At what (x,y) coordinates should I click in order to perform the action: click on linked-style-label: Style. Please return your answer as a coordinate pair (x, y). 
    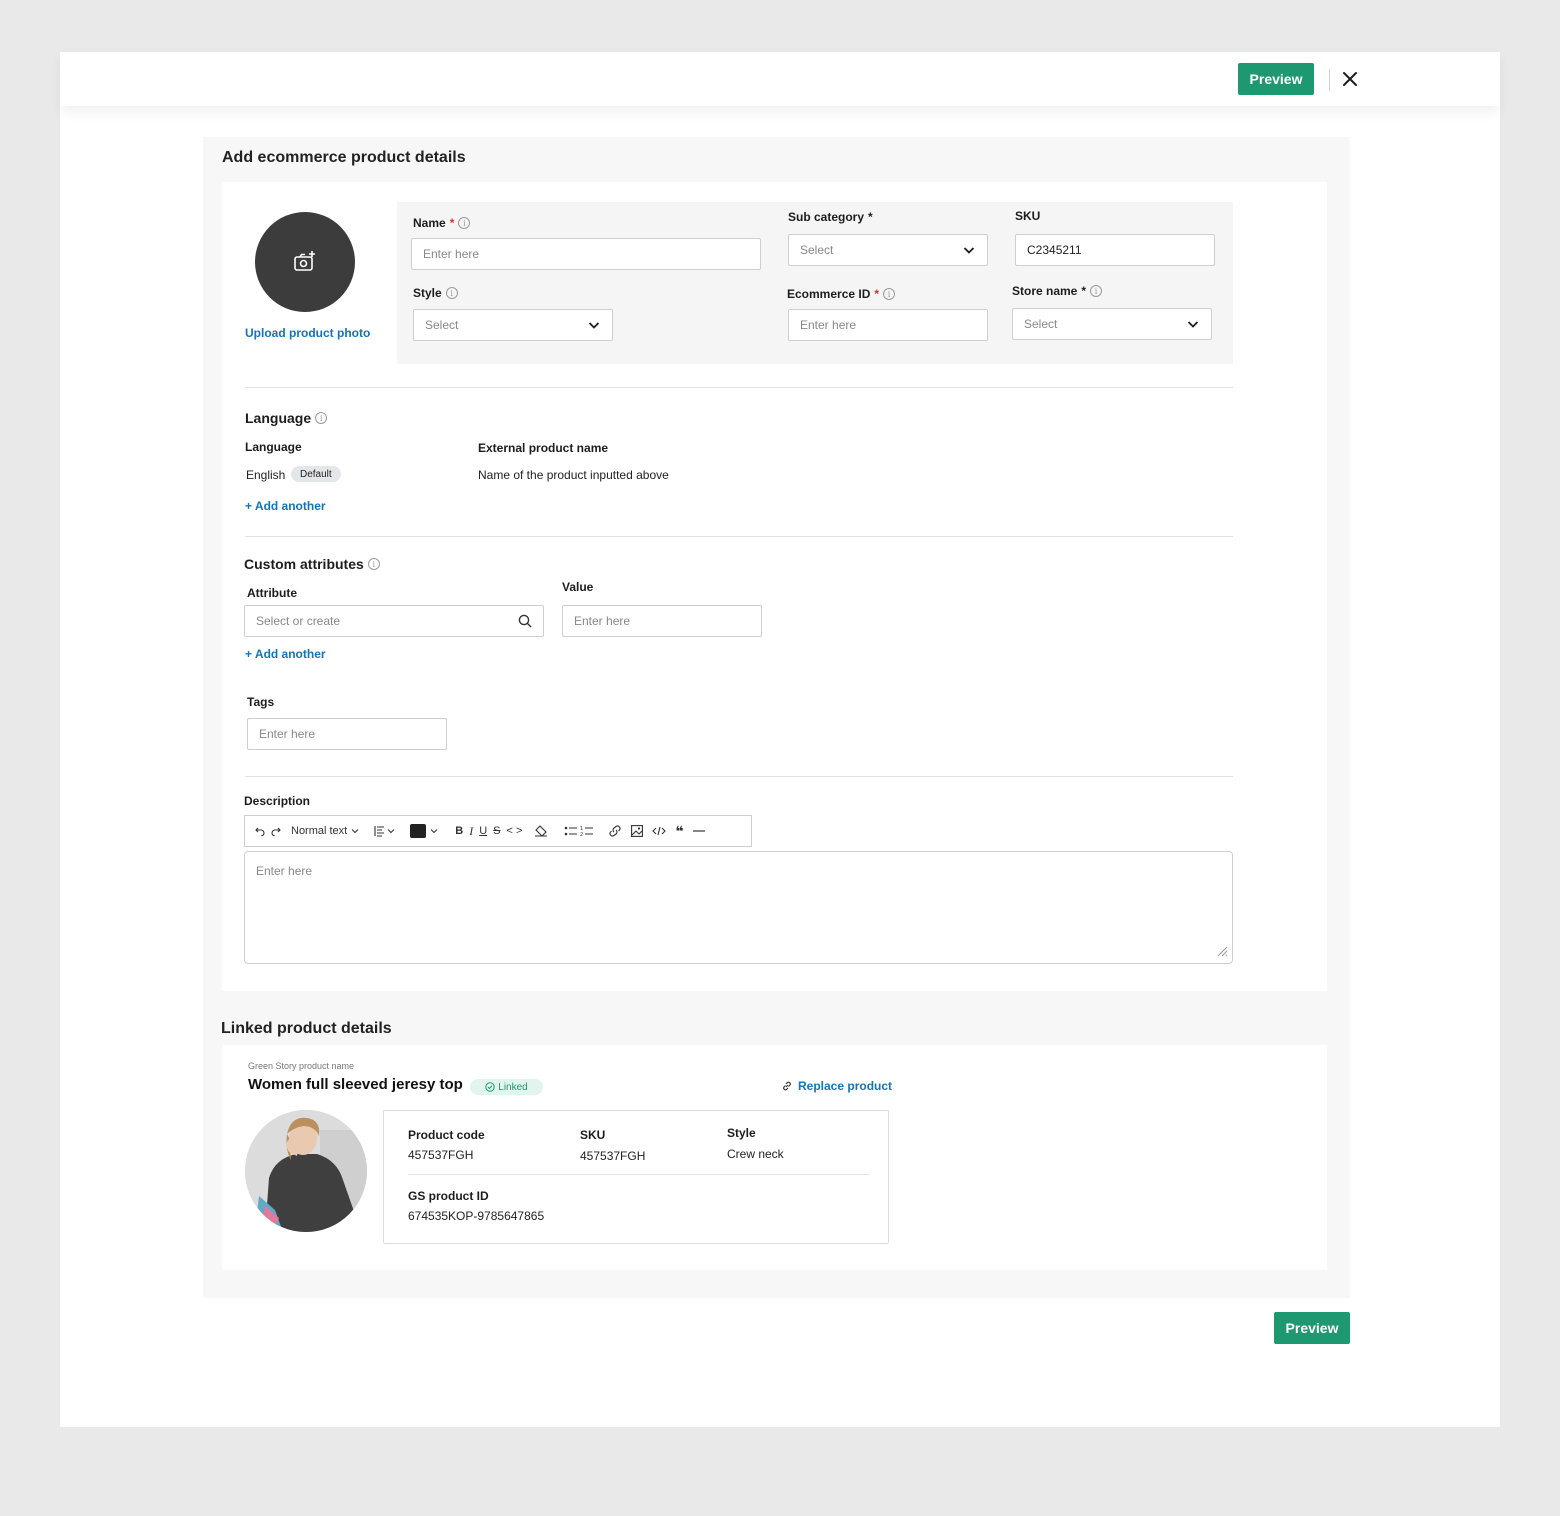
    Looking at the image, I should click on (741, 1133).